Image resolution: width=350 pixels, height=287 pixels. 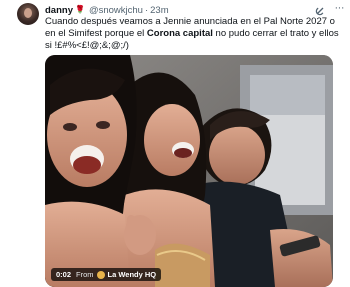 I want to click on video-source-name: La Wendy HQ, so click(x=132, y=274).